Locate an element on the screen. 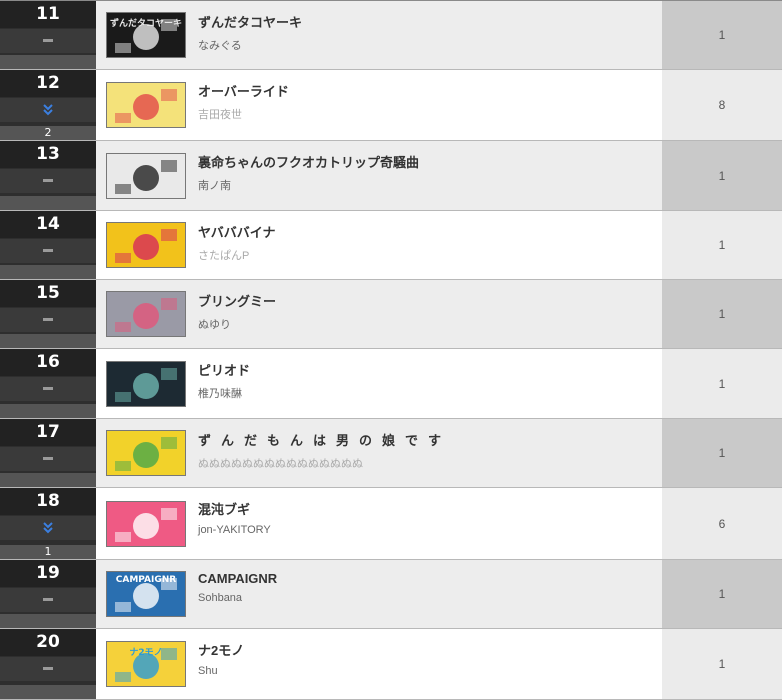  rank-number: 14 is located at coordinates (48, 224).